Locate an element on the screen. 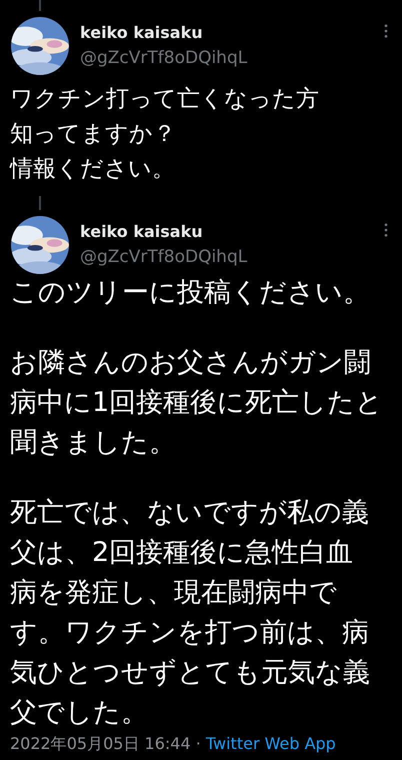 The image size is (402, 760). tweet-text-line: お隣さんのお父さんがガン闘 is located at coordinates (190, 363).